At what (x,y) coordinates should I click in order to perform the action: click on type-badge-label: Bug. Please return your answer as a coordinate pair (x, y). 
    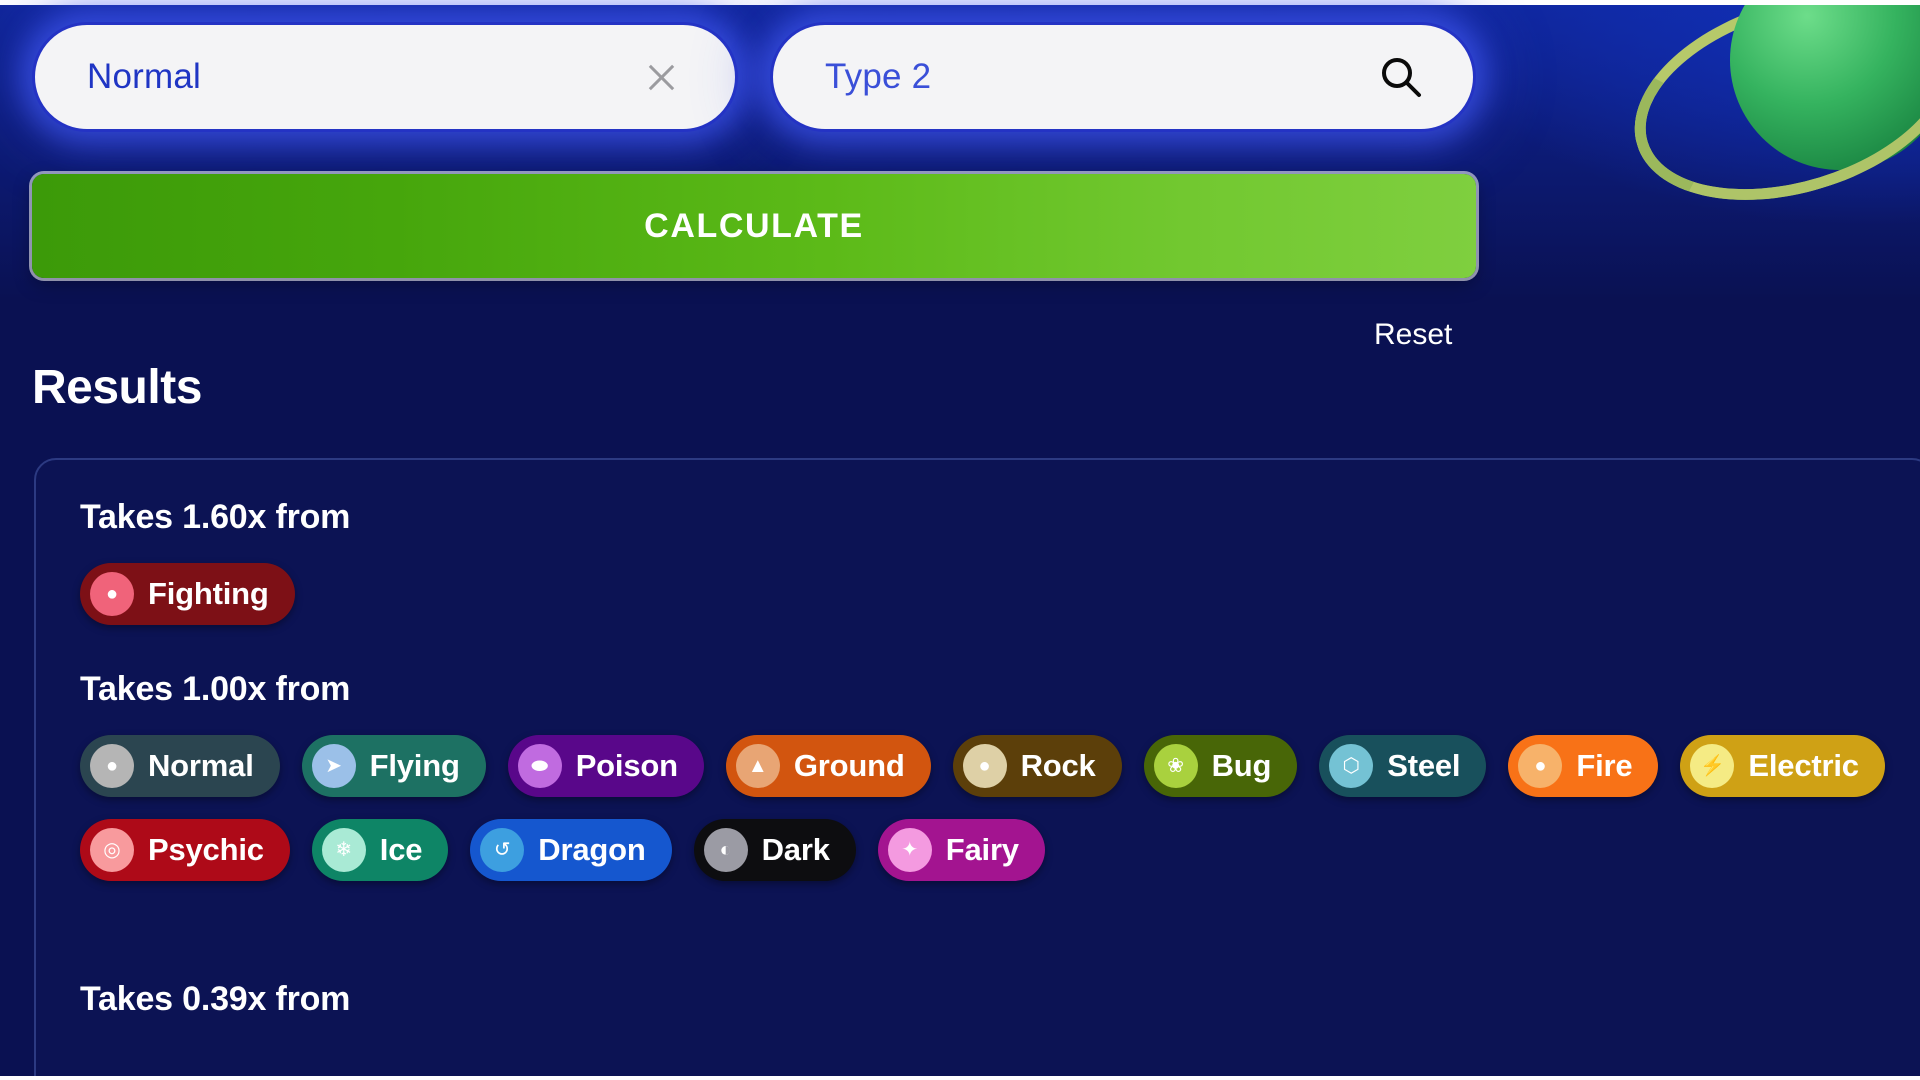
    Looking at the image, I should click on (1241, 765).